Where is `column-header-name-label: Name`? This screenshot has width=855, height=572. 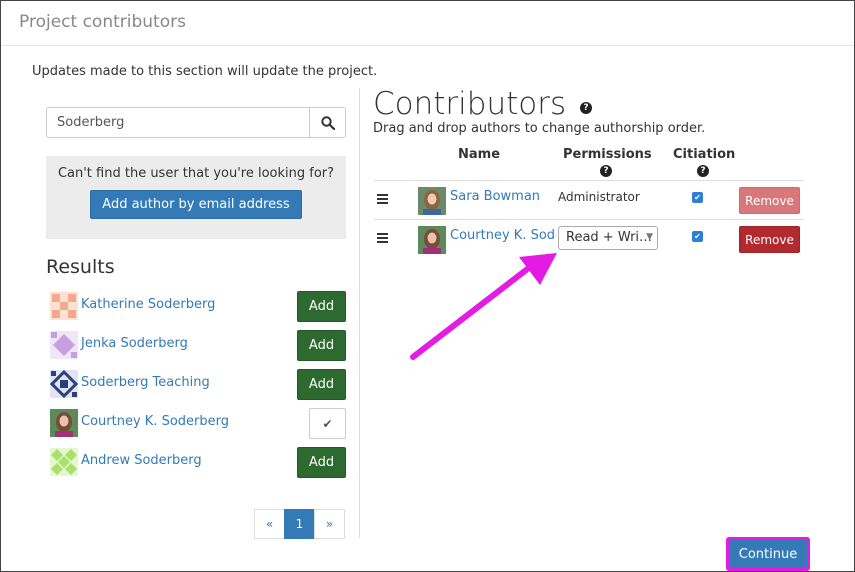
column-header-name-label: Name is located at coordinates (479, 154).